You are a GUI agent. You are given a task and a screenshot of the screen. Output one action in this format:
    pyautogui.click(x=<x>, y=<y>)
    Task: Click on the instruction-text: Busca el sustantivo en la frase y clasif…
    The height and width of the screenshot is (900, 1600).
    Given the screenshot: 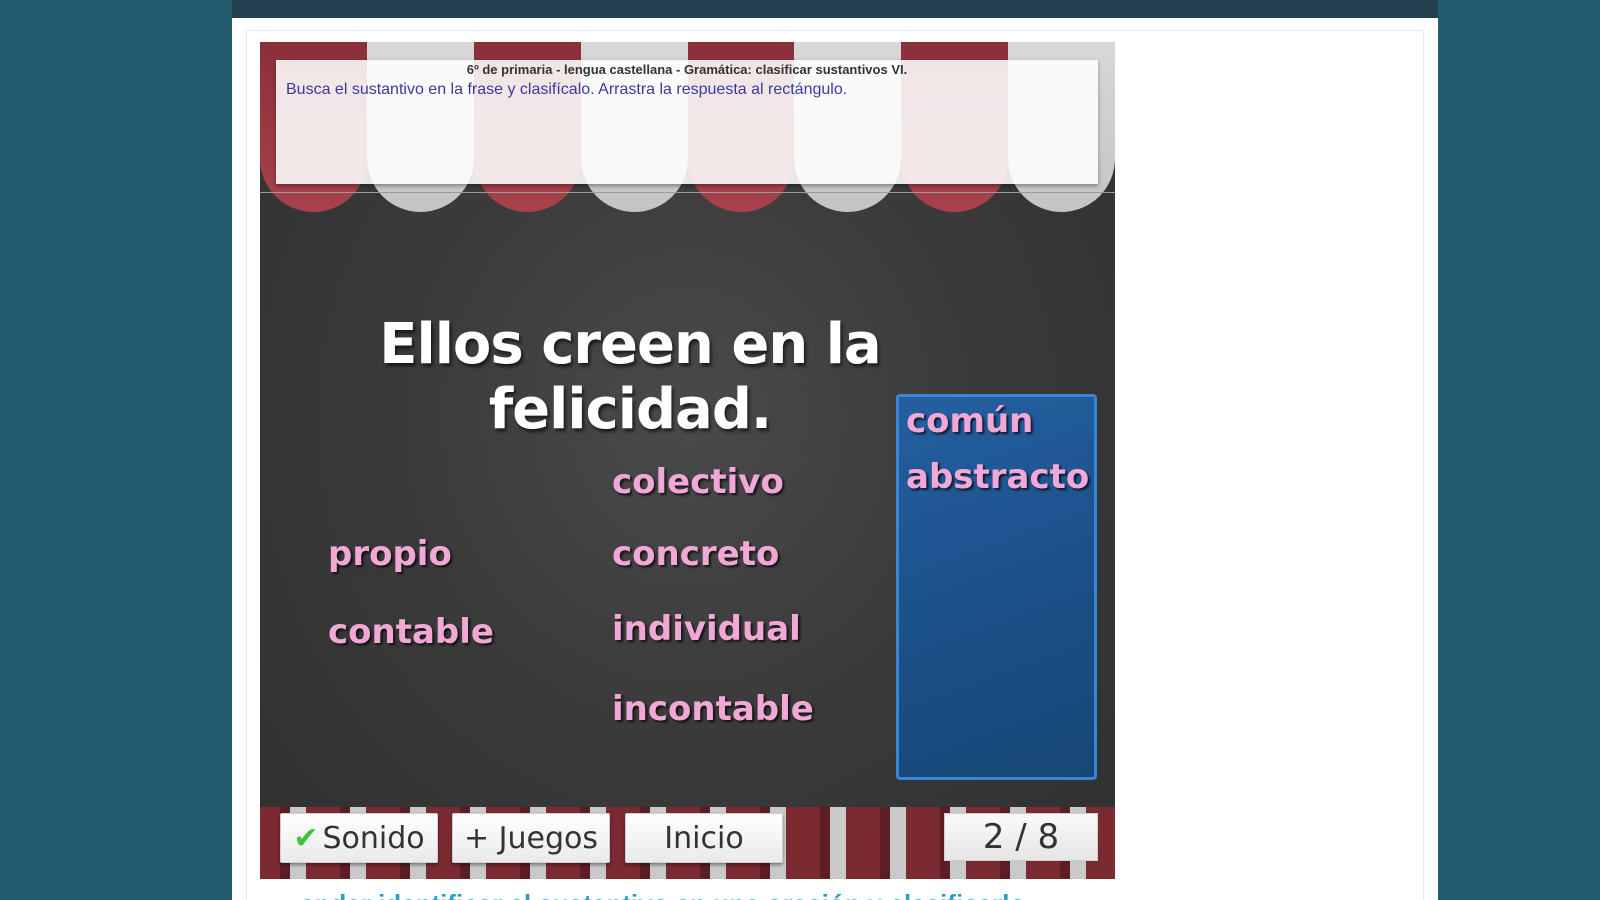 What is the action you would take?
    pyautogui.click(x=567, y=89)
    